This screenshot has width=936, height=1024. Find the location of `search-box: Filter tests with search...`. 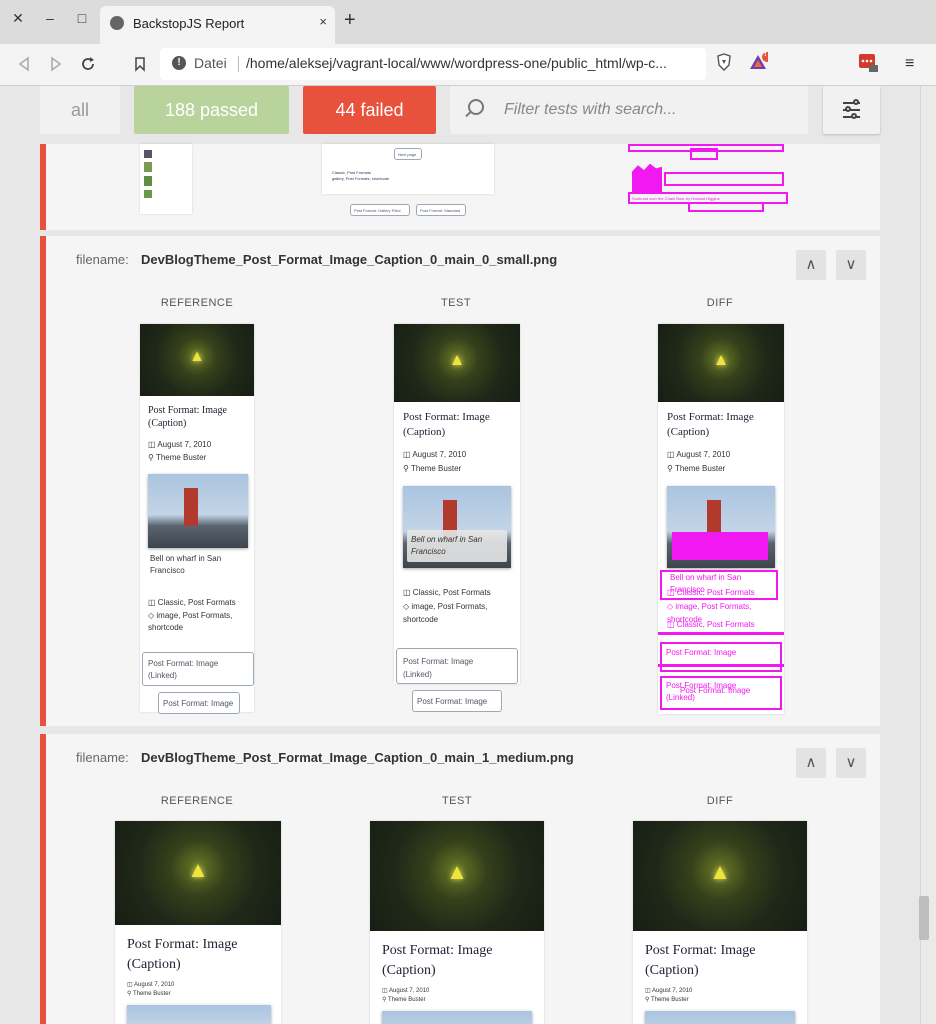

search-box: Filter tests with search... is located at coordinates (629, 110).